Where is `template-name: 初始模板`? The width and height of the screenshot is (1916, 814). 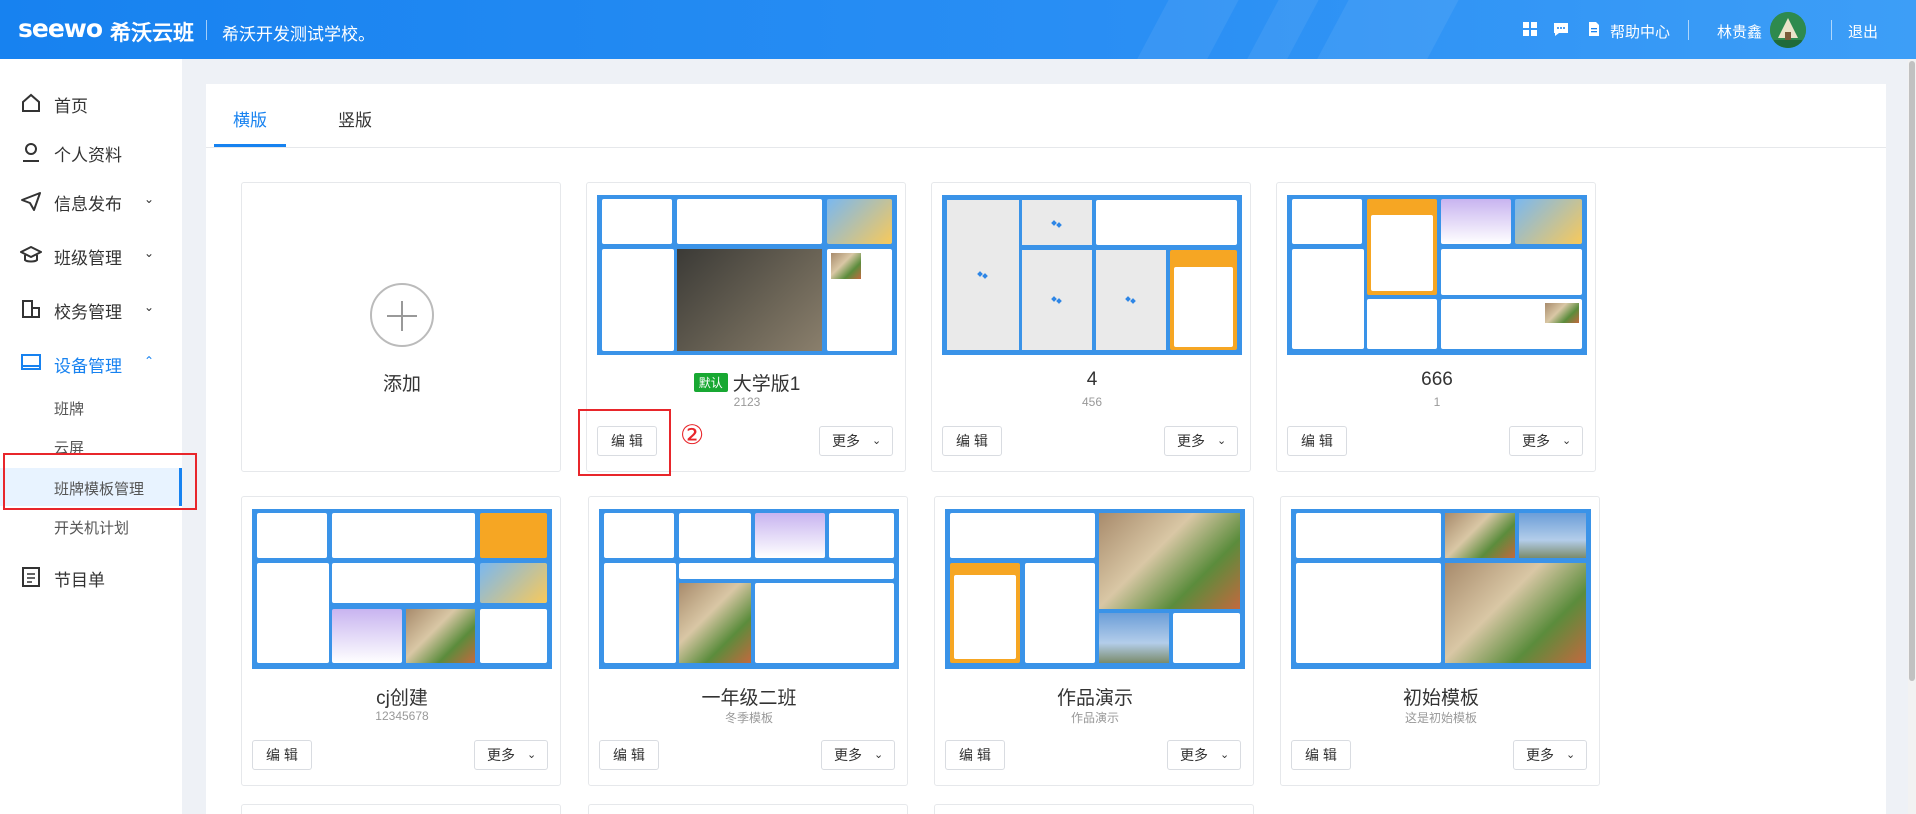
template-name: 初始模板 is located at coordinates (1440, 698).